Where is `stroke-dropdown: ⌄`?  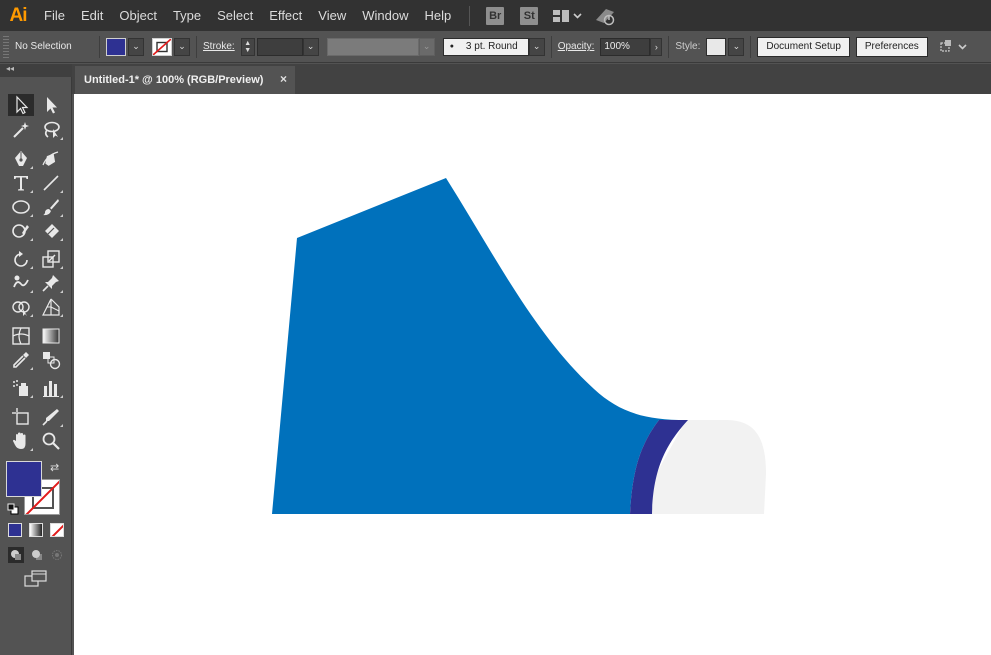 stroke-dropdown: ⌄ is located at coordinates (182, 46).